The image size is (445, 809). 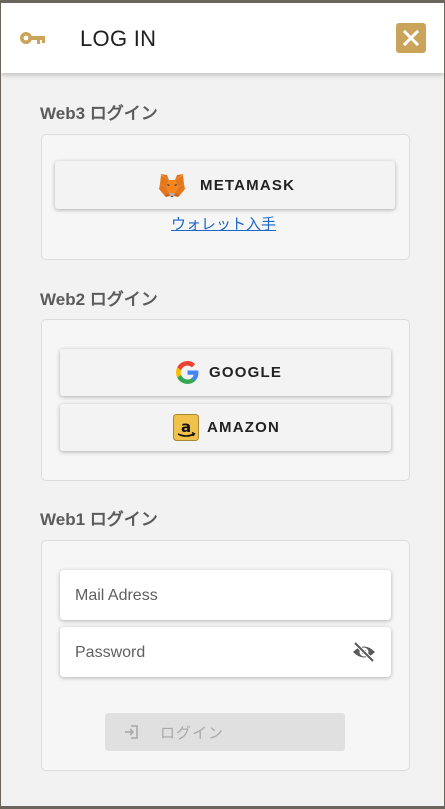 I want to click on mail-field, so click(x=225, y=596).